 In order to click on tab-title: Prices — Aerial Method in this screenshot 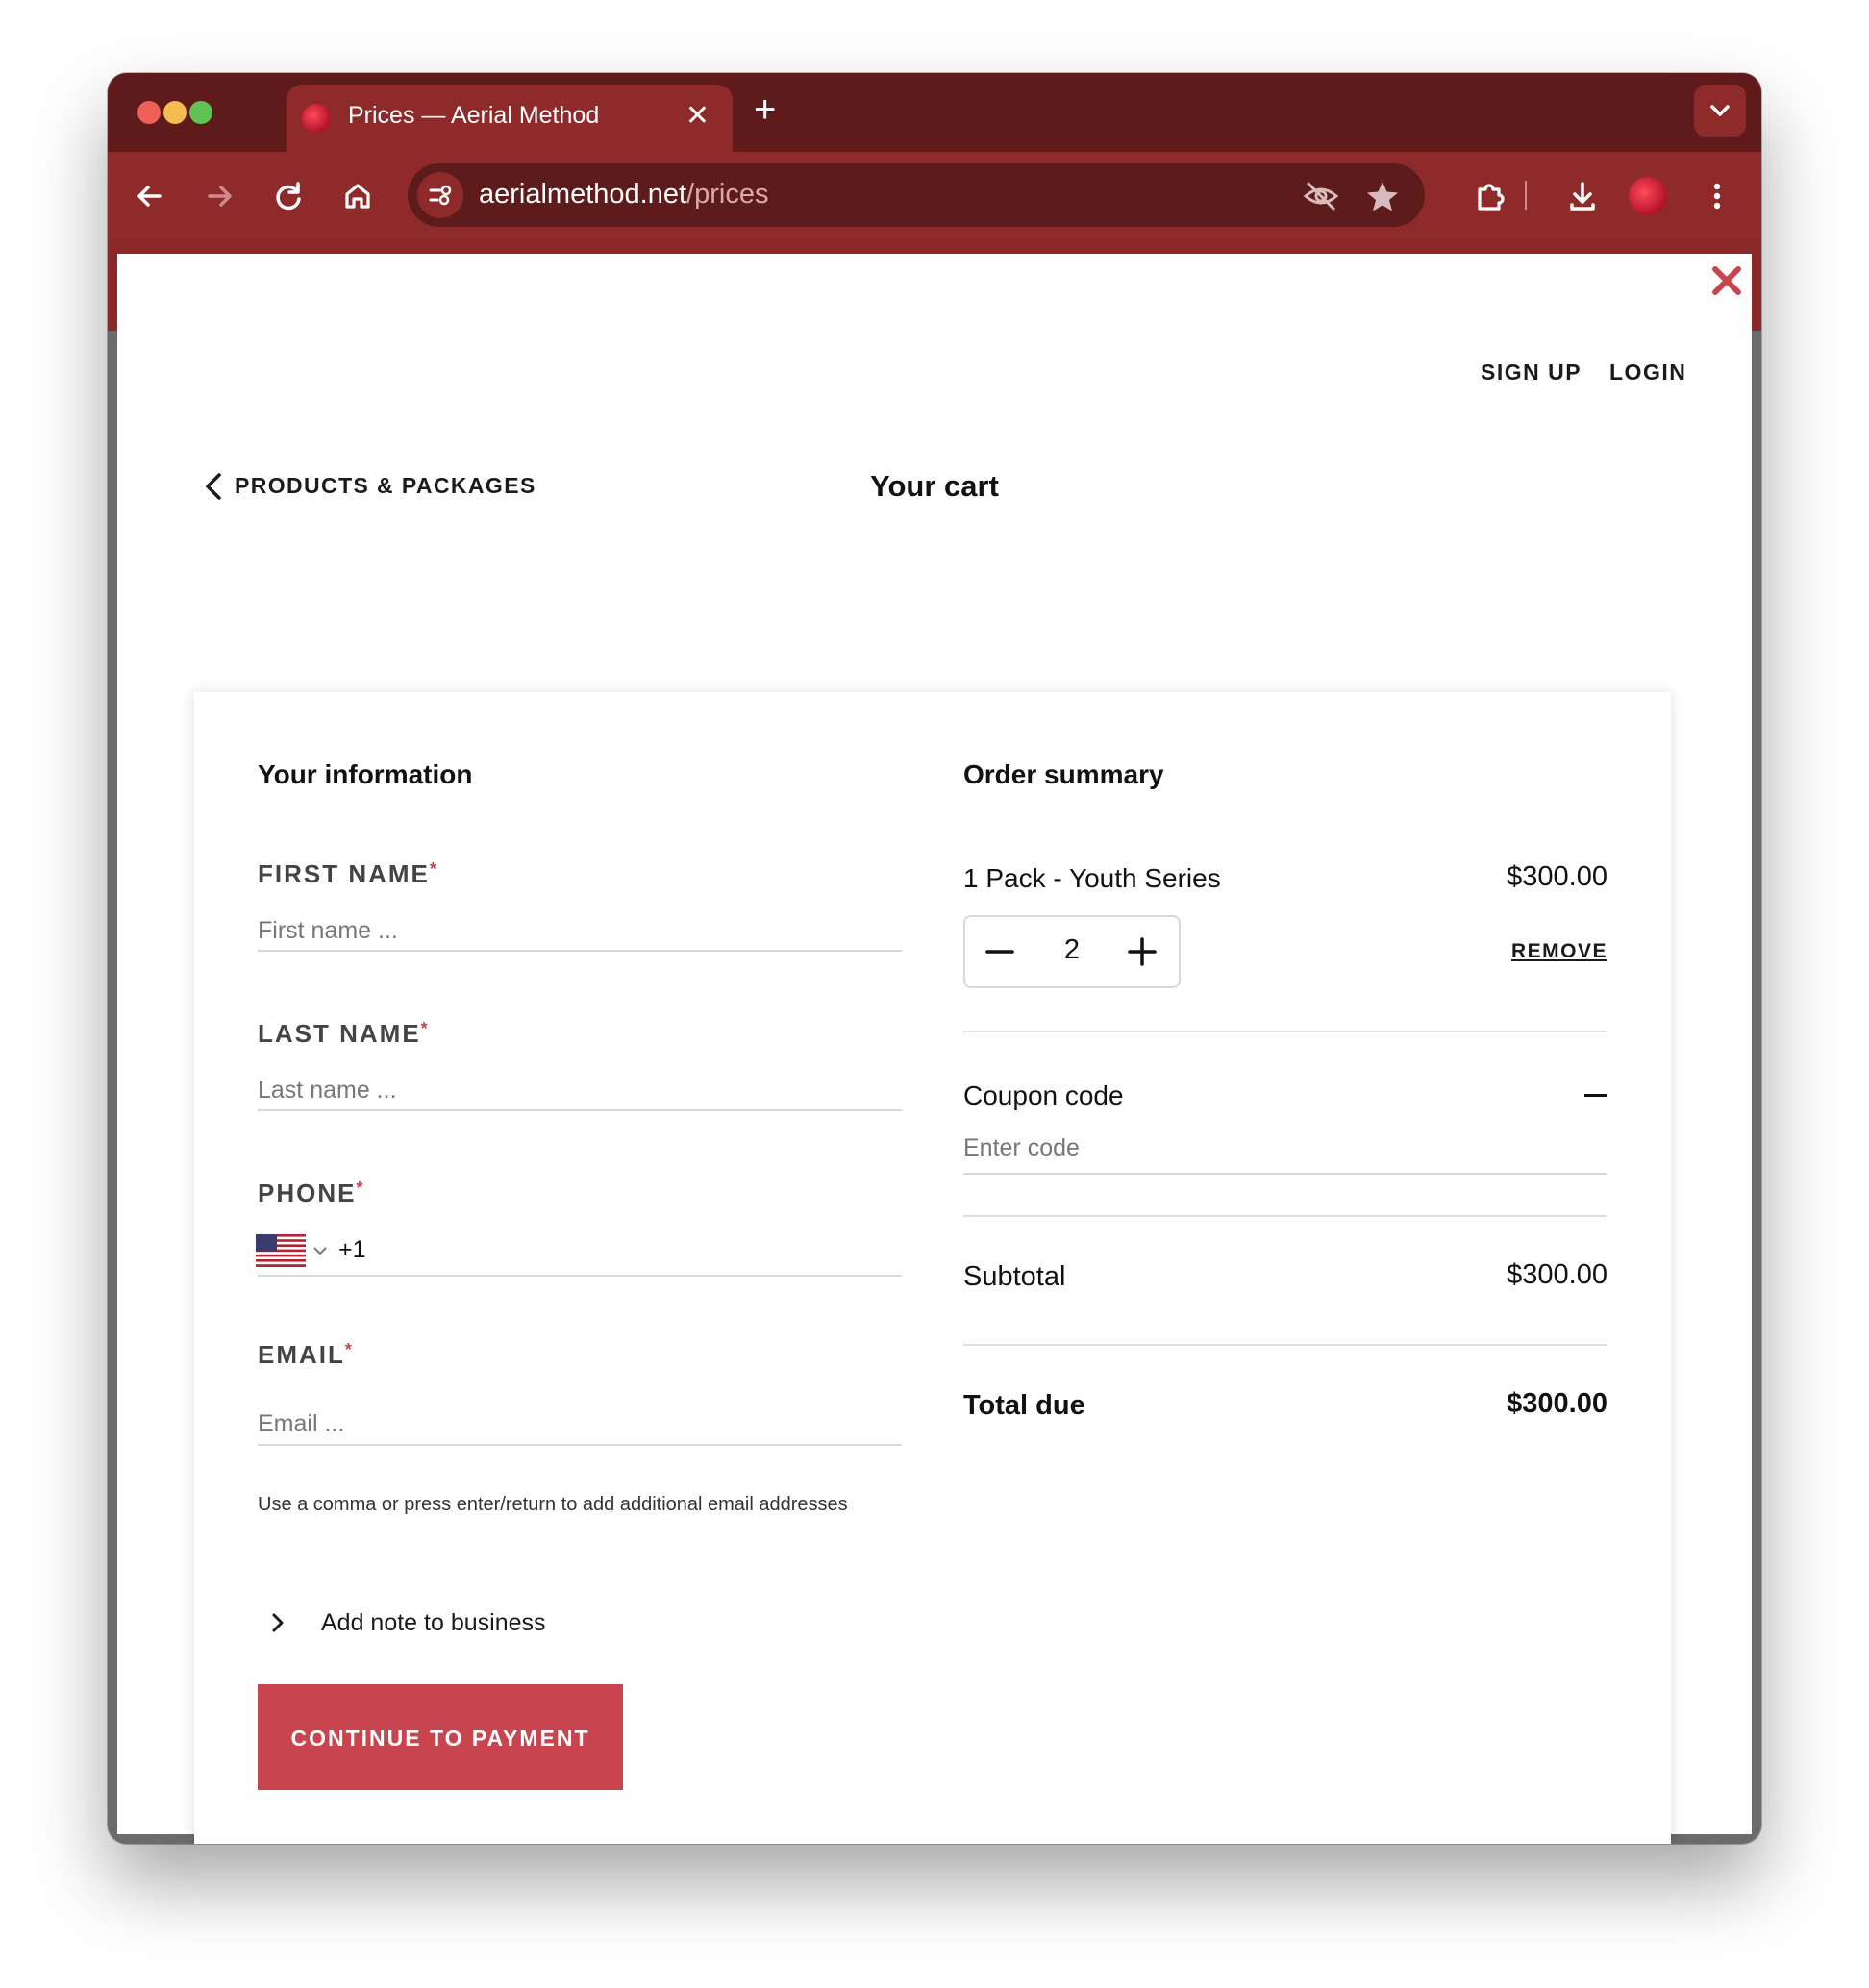, I will do `click(474, 115)`.